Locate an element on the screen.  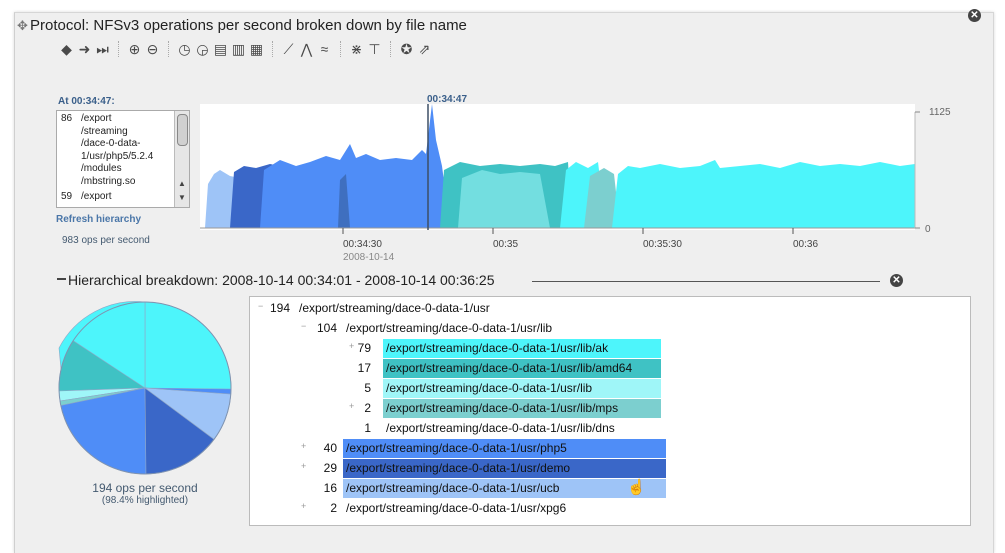
refresh-hierarchy-link: Refresh hierarchy is located at coordinates (98, 219).